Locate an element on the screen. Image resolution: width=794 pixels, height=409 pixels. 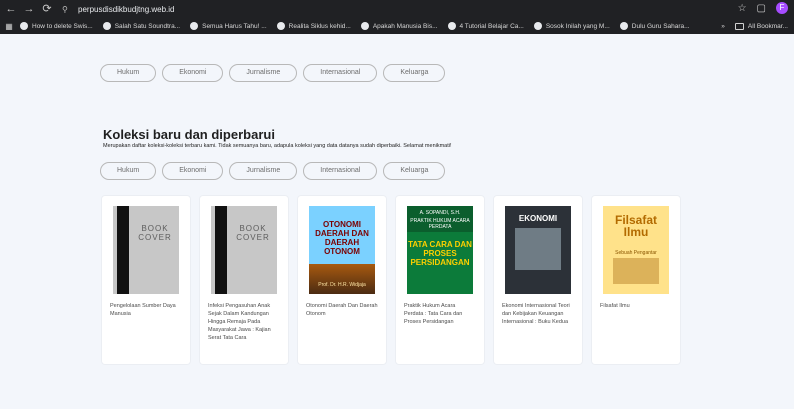
extensions-icon: ▢ is located at coordinates (761, 8).